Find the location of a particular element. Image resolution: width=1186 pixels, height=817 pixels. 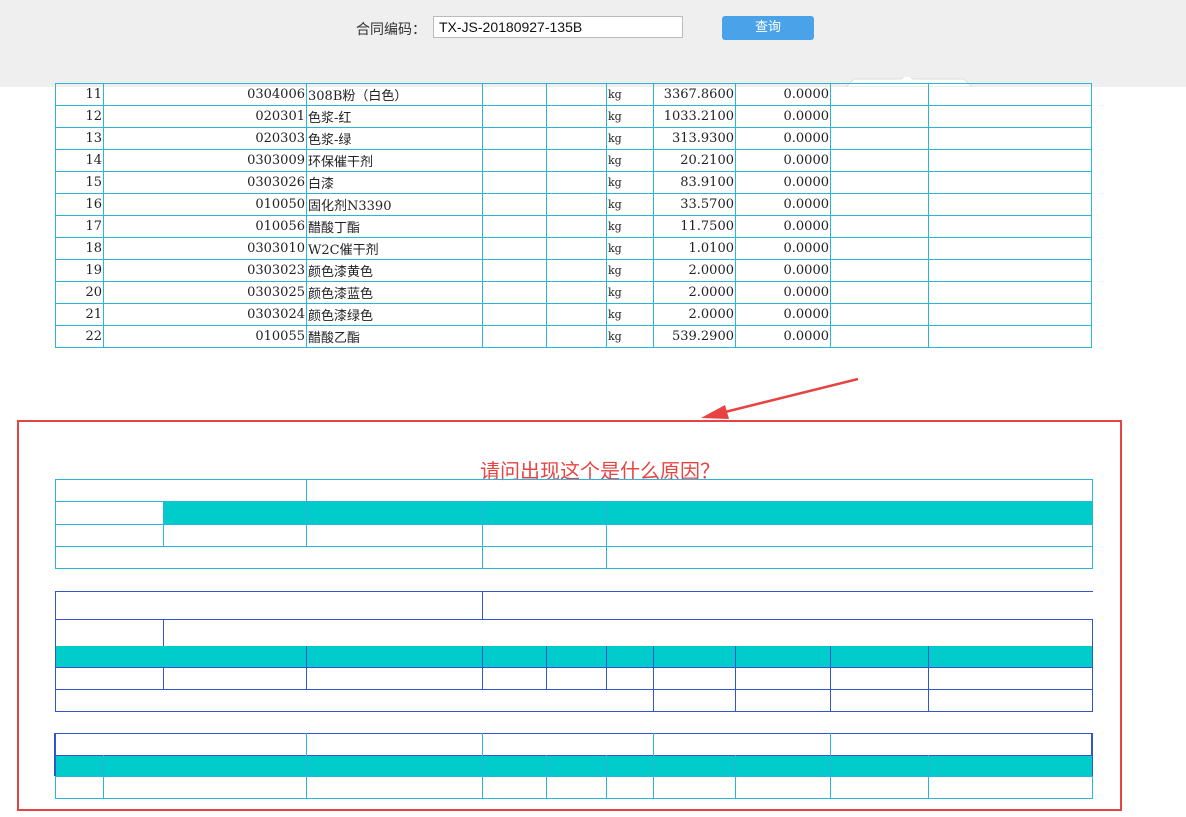

quantity: 33.5700 is located at coordinates (694, 204).